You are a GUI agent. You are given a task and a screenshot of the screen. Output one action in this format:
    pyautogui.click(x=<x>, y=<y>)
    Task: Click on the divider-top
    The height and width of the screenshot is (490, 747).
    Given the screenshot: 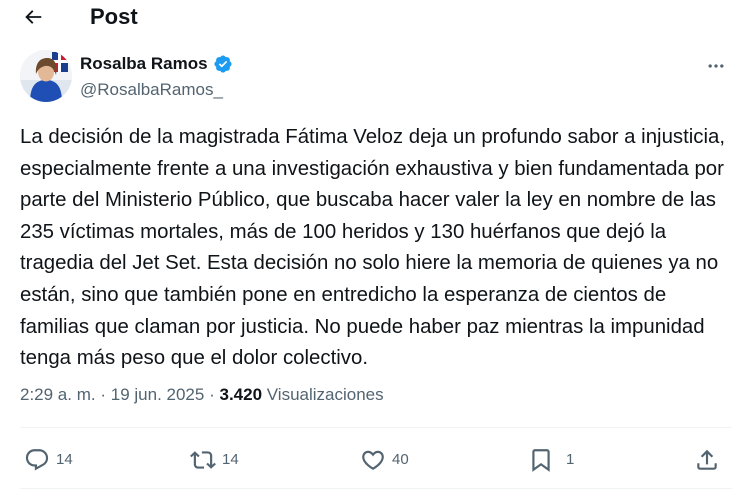 What is the action you would take?
    pyautogui.click(x=376, y=427)
    